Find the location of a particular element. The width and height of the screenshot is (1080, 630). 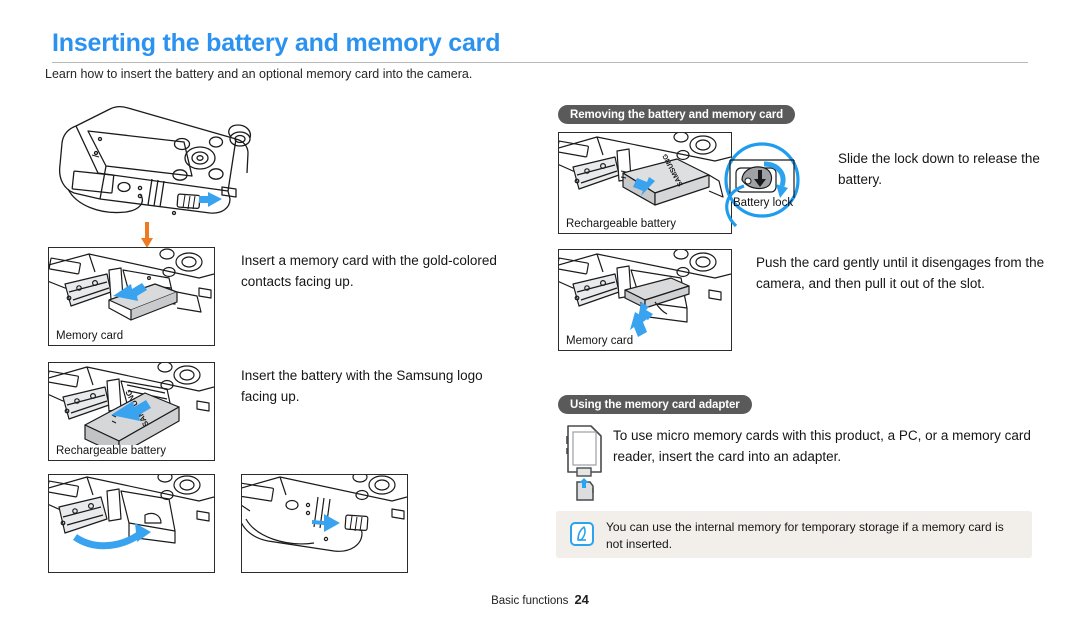

figure-camera-lock-slide is located at coordinates (324, 523).